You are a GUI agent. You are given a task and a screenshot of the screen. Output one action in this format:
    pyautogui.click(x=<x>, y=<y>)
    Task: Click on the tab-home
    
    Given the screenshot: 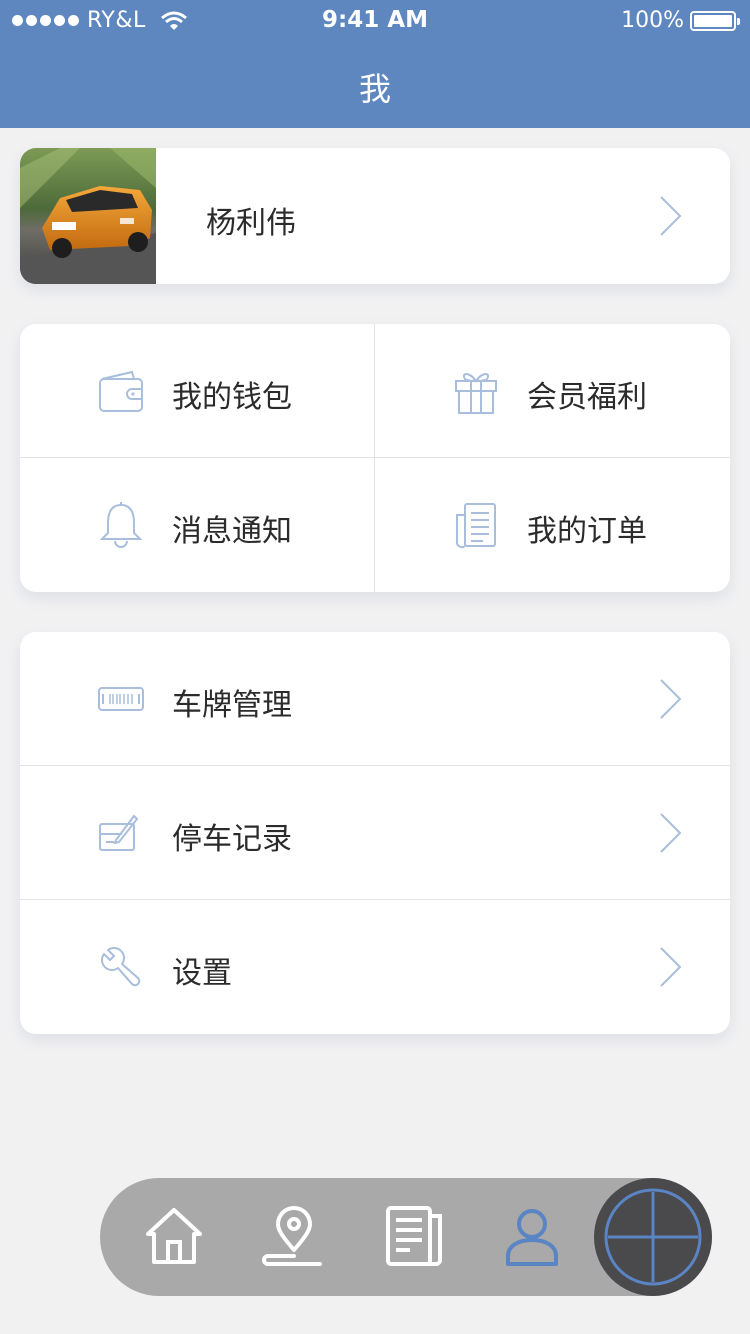 What is the action you would take?
    pyautogui.click(x=174, y=1236)
    